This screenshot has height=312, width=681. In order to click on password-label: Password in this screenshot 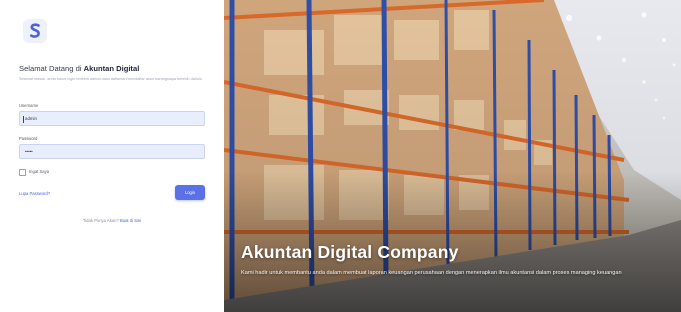, I will do `click(28, 138)`.